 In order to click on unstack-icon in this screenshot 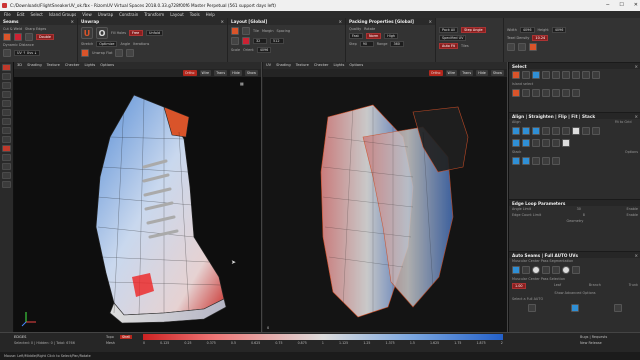, I will do `click(526, 161)`.